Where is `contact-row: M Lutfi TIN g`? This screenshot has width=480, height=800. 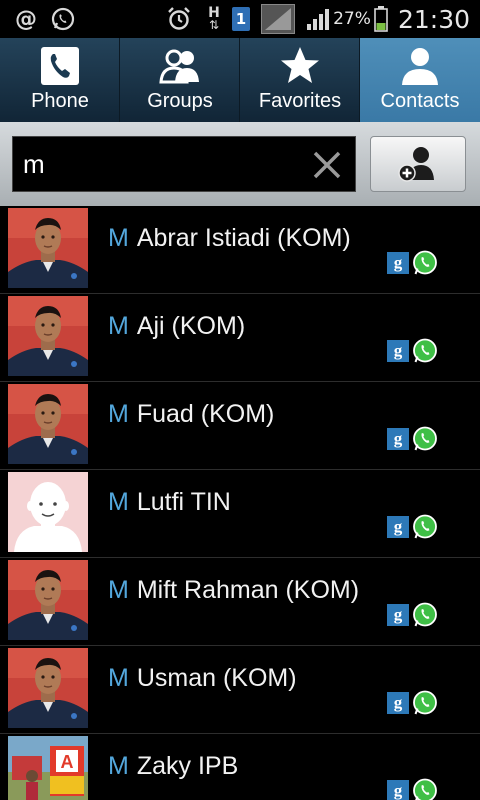 contact-row: M Lutfi TIN g is located at coordinates (240, 514).